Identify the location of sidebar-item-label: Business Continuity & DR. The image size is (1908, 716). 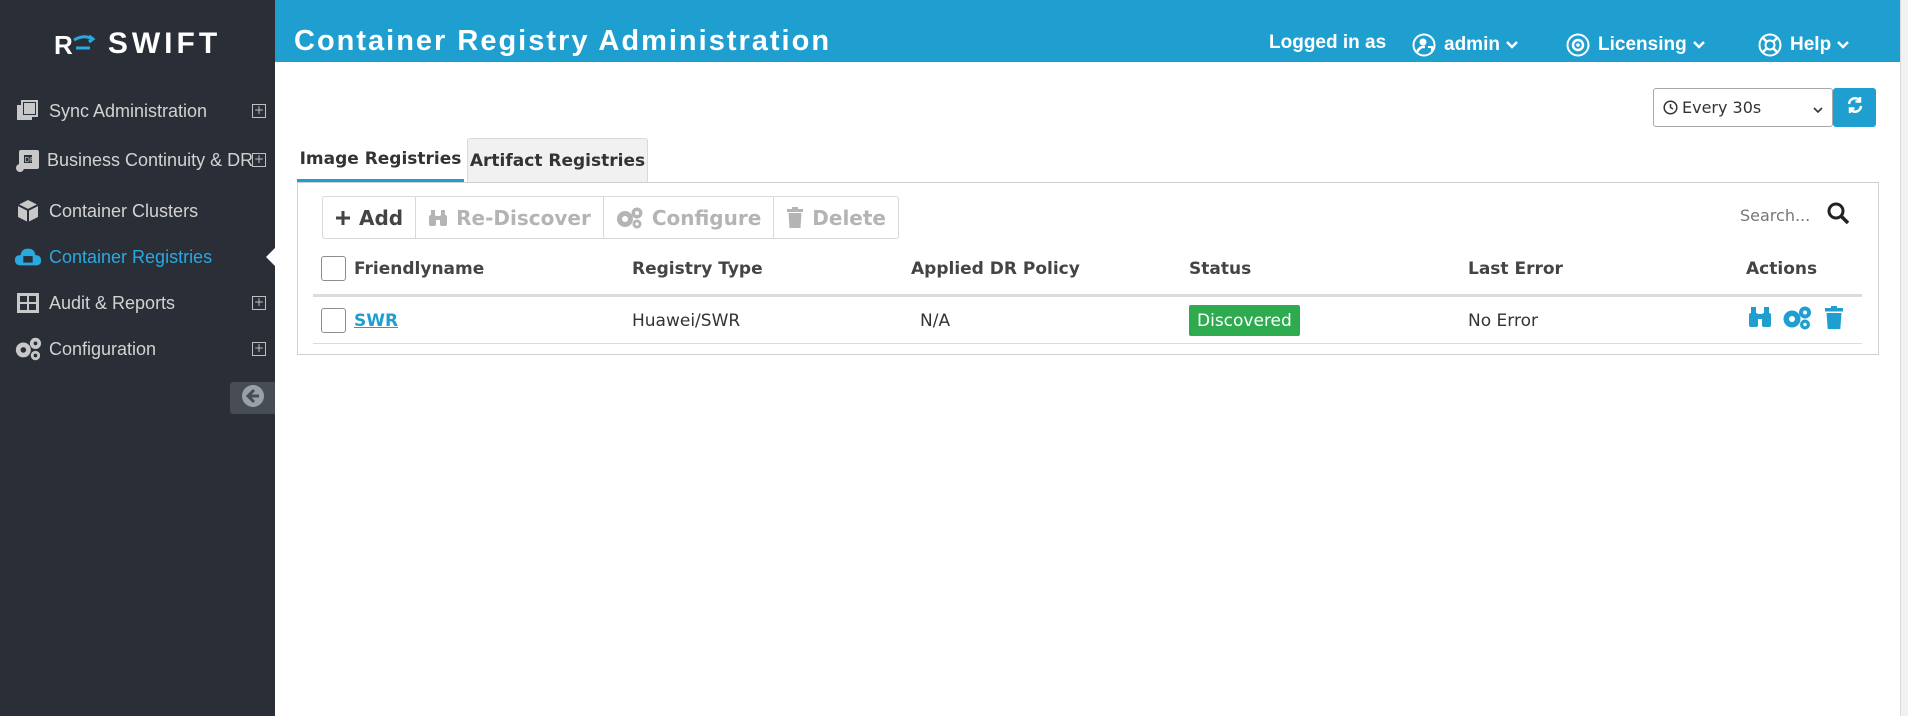
(150, 159).